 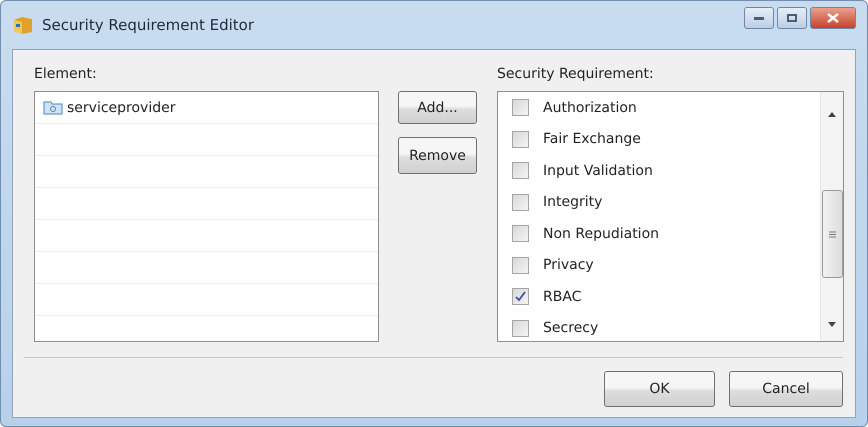 I want to click on element-item: serviceprovider, so click(x=206, y=108).